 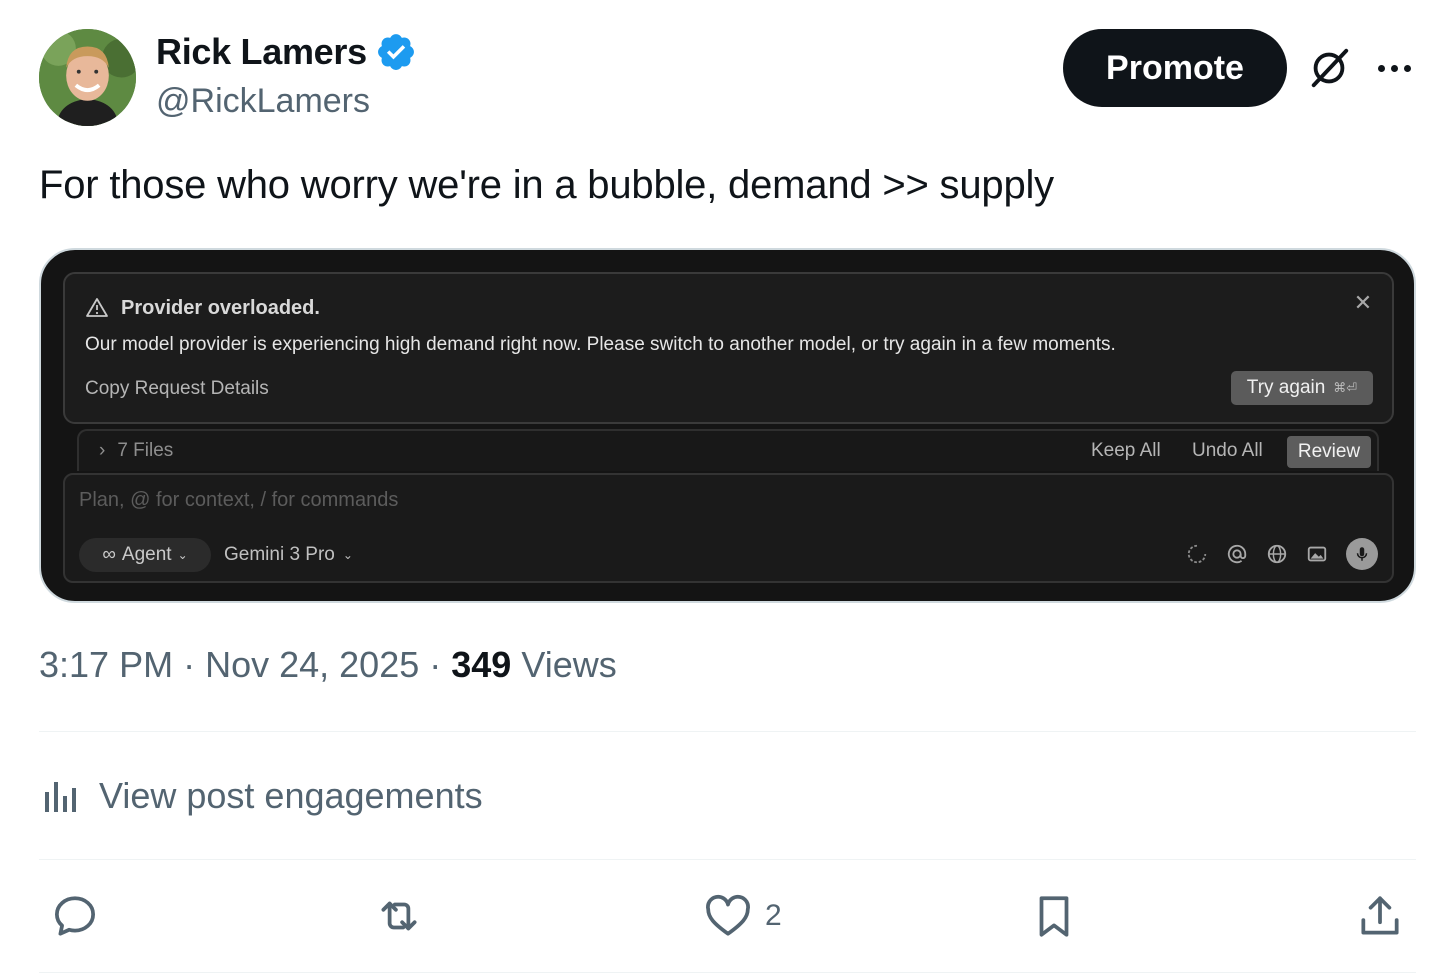 I want to click on files-count-label: 7 Files, so click(x=145, y=450).